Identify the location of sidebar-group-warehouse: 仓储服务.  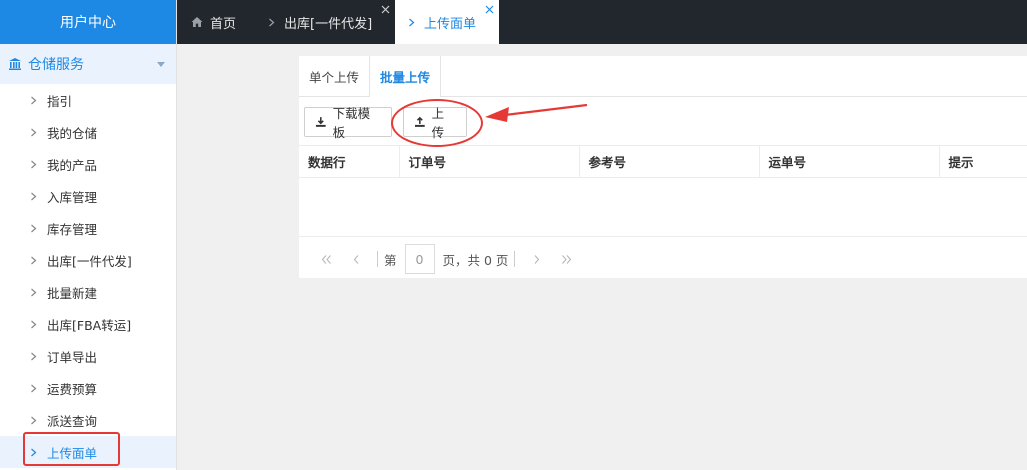
(88, 64).